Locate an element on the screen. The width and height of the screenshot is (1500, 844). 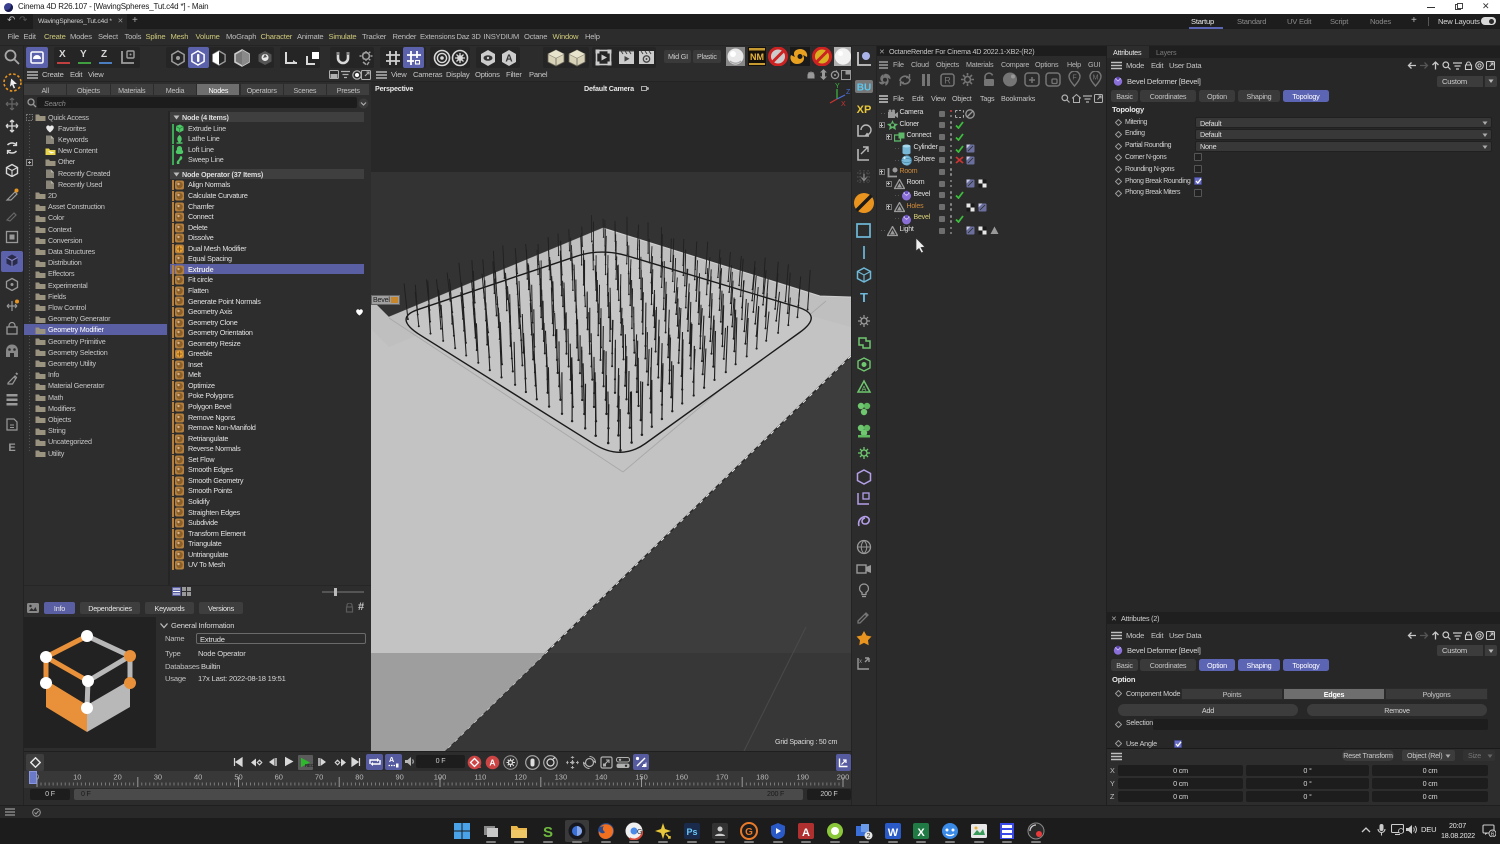
svg-text: 40 is located at coordinates (198, 777).